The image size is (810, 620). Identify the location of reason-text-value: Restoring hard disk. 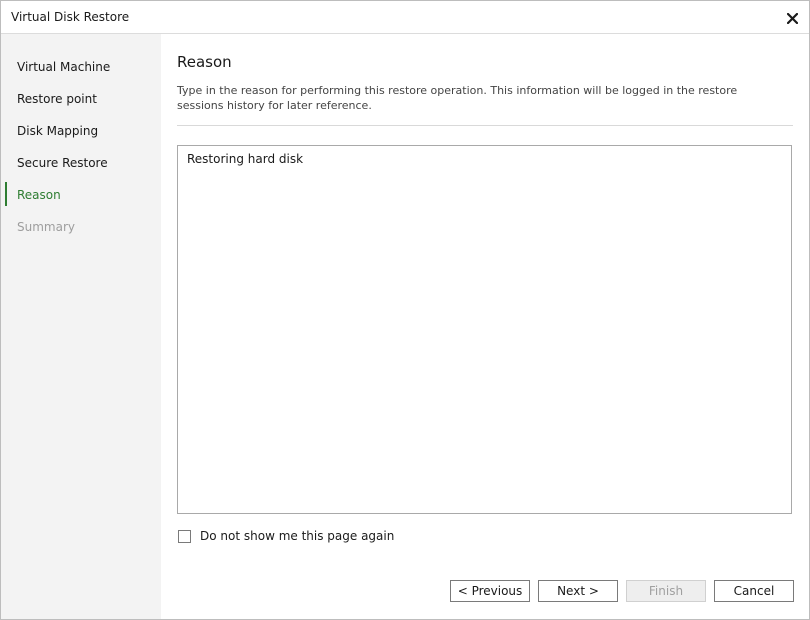
(245, 159).